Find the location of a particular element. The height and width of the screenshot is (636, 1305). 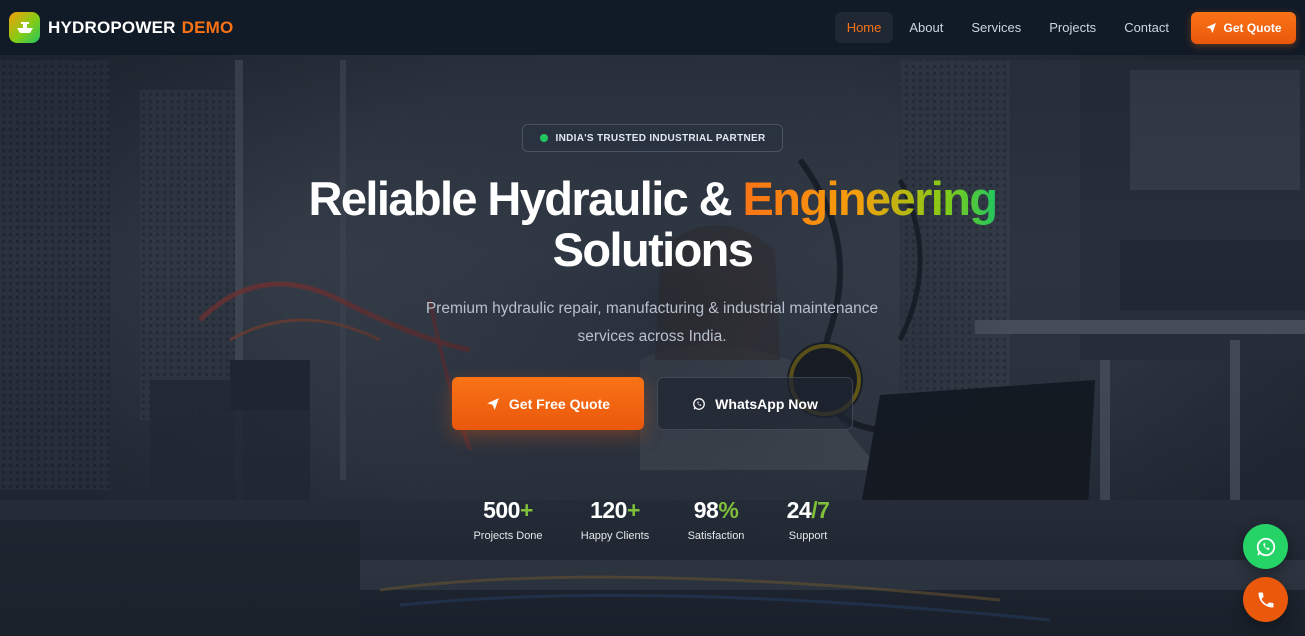

nav-link-about: About is located at coordinates (926, 27).